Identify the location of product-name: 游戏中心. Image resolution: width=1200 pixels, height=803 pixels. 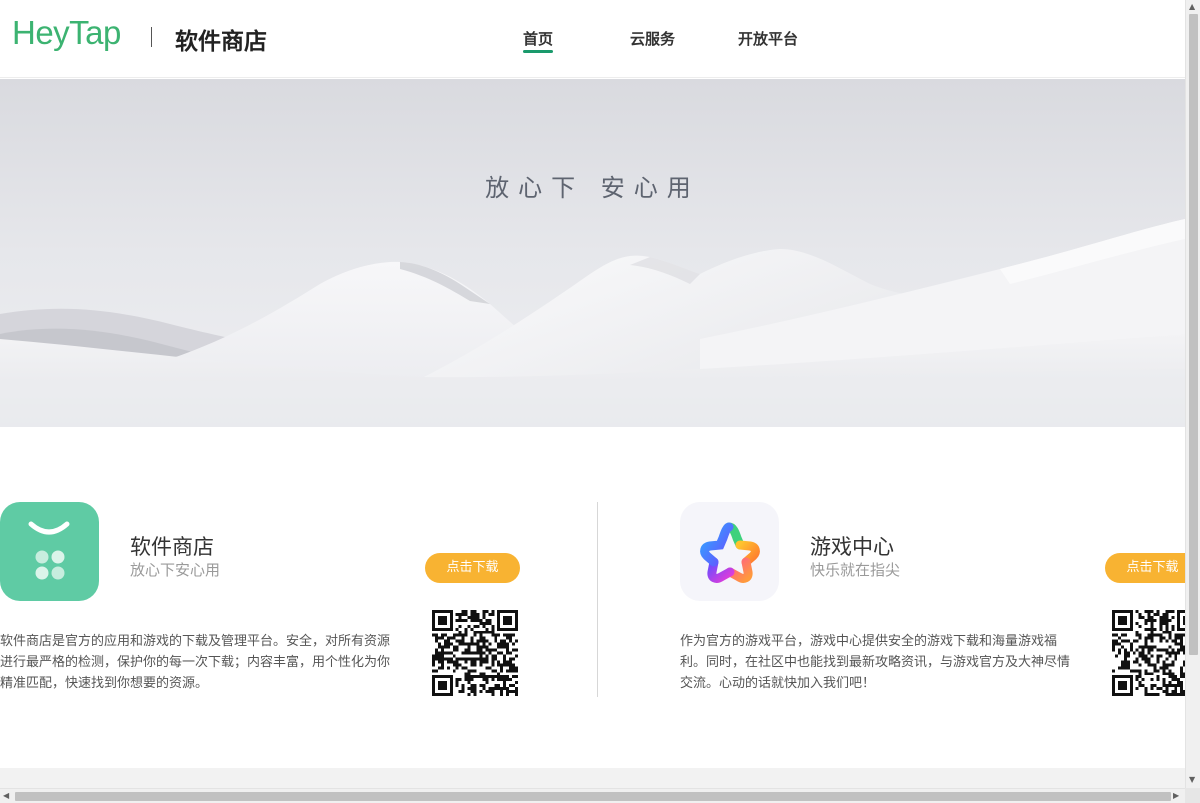
(852, 547).